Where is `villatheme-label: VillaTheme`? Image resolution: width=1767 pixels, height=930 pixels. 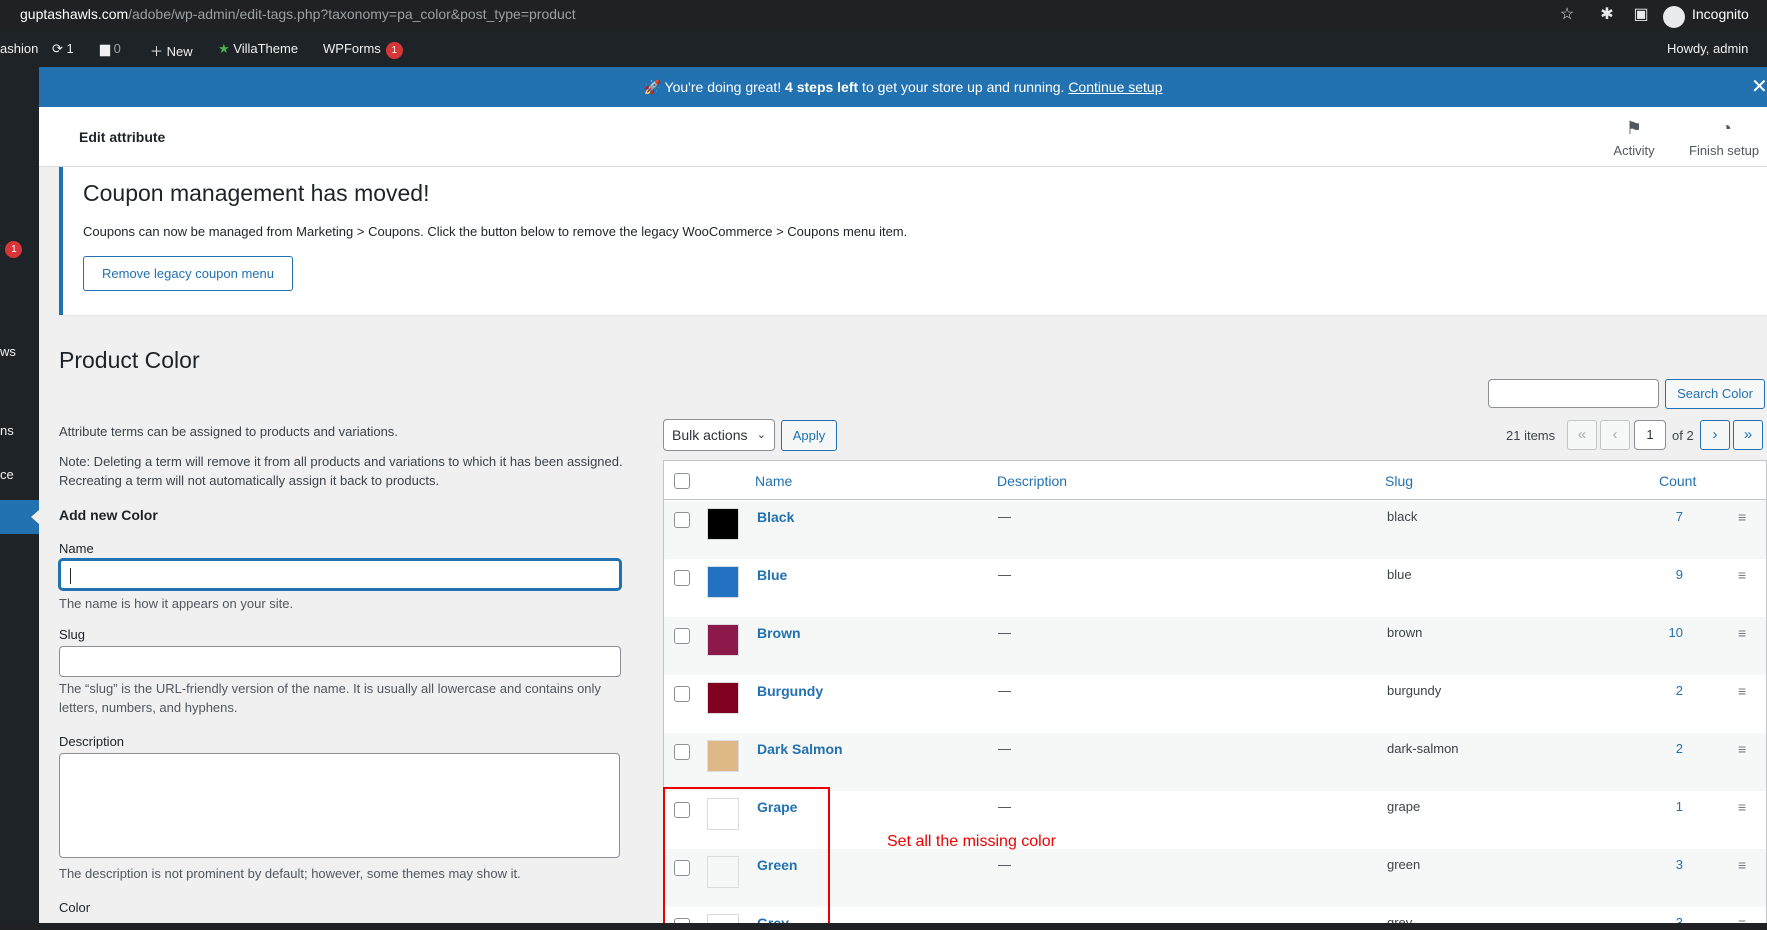
villatheme-label: VillaTheme is located at coordinates (266, 48).